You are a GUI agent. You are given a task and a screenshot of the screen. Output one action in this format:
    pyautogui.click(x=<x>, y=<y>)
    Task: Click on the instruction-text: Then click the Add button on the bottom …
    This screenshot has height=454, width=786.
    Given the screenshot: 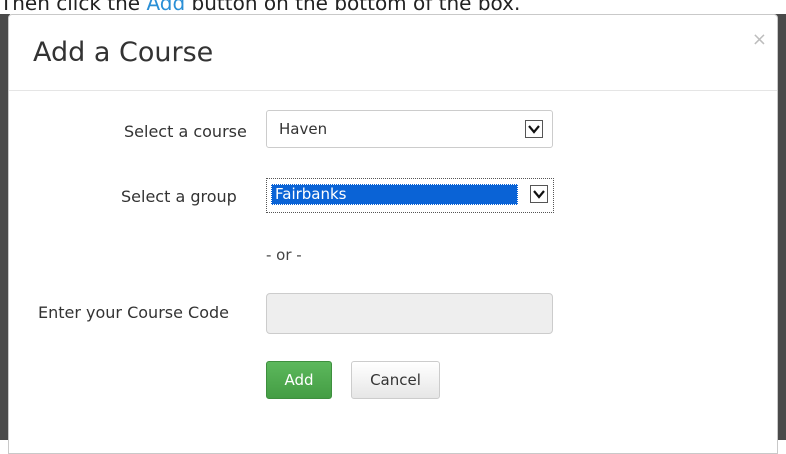 What is the action you would take?
    pyautogui.click(x=260, y=7)
    